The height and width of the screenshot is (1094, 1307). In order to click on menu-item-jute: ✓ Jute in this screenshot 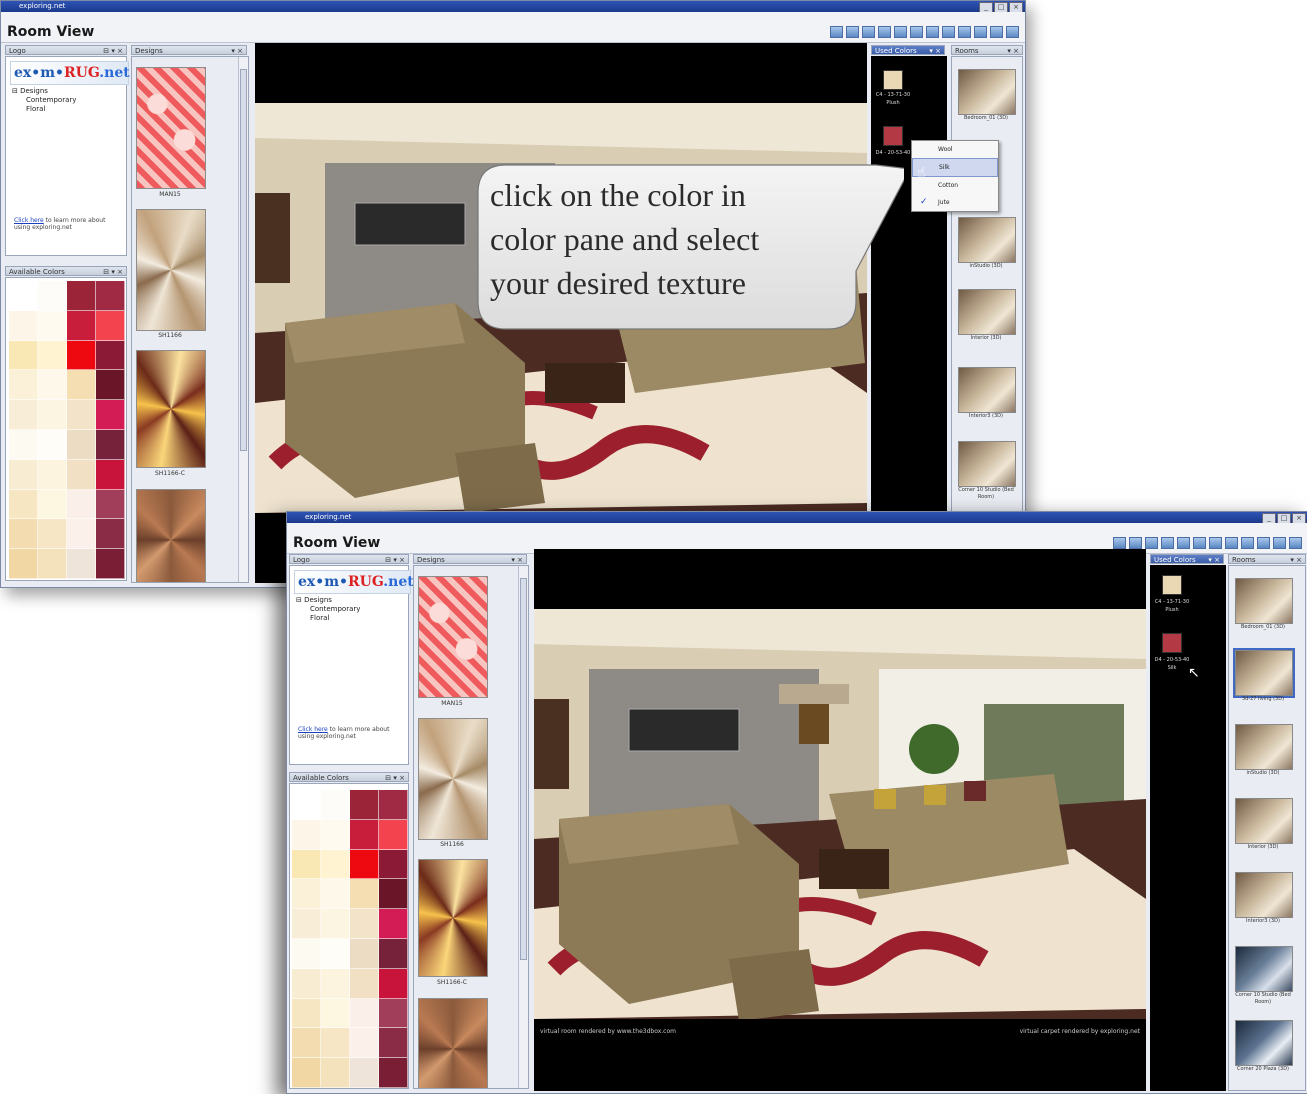, I will do `click(955, 202)`.